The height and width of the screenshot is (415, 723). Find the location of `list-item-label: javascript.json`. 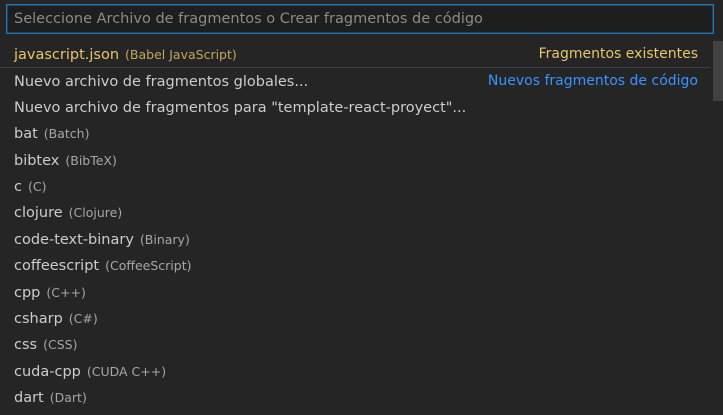

list-item-label: javascript.json is located at coordinates (67, 55).